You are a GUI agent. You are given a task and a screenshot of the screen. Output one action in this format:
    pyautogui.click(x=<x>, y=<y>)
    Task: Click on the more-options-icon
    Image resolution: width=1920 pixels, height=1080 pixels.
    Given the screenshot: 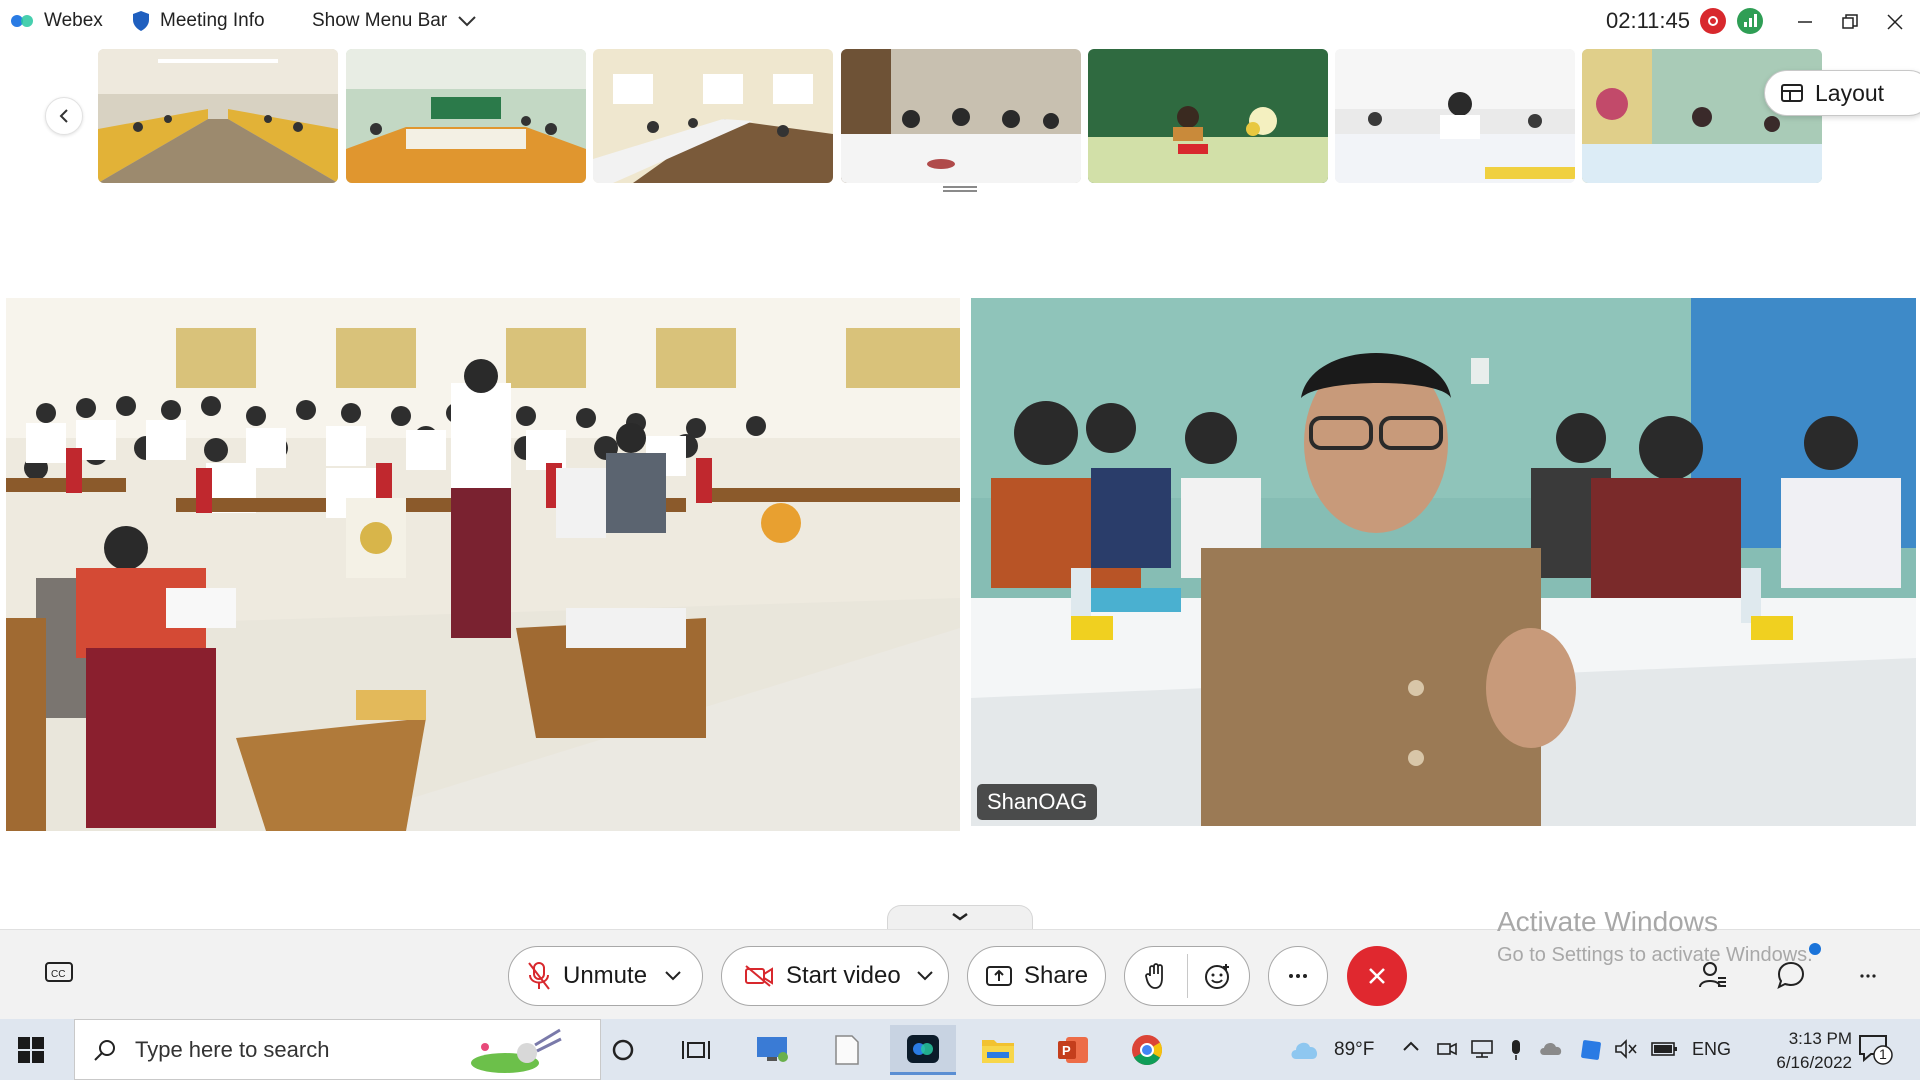 What is the action you would take?
    pyautogui.click(x=1298, y=976)
    